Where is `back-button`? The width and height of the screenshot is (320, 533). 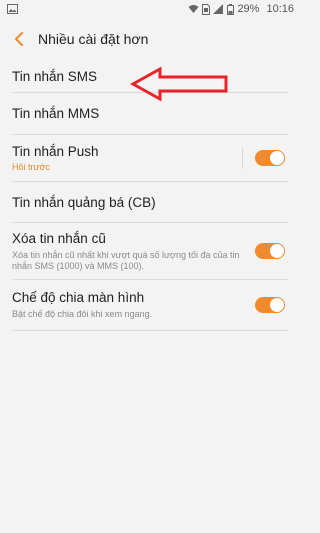 back-button is located at coordinates (19, 39).